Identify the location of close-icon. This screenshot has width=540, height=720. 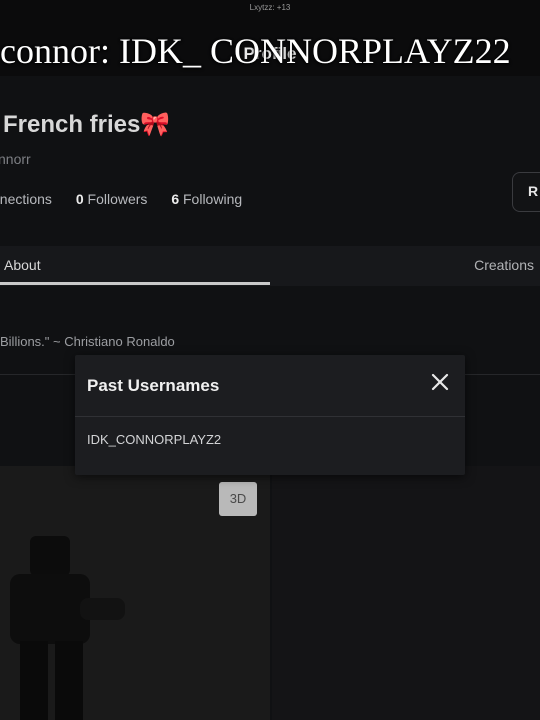
(440, 382).